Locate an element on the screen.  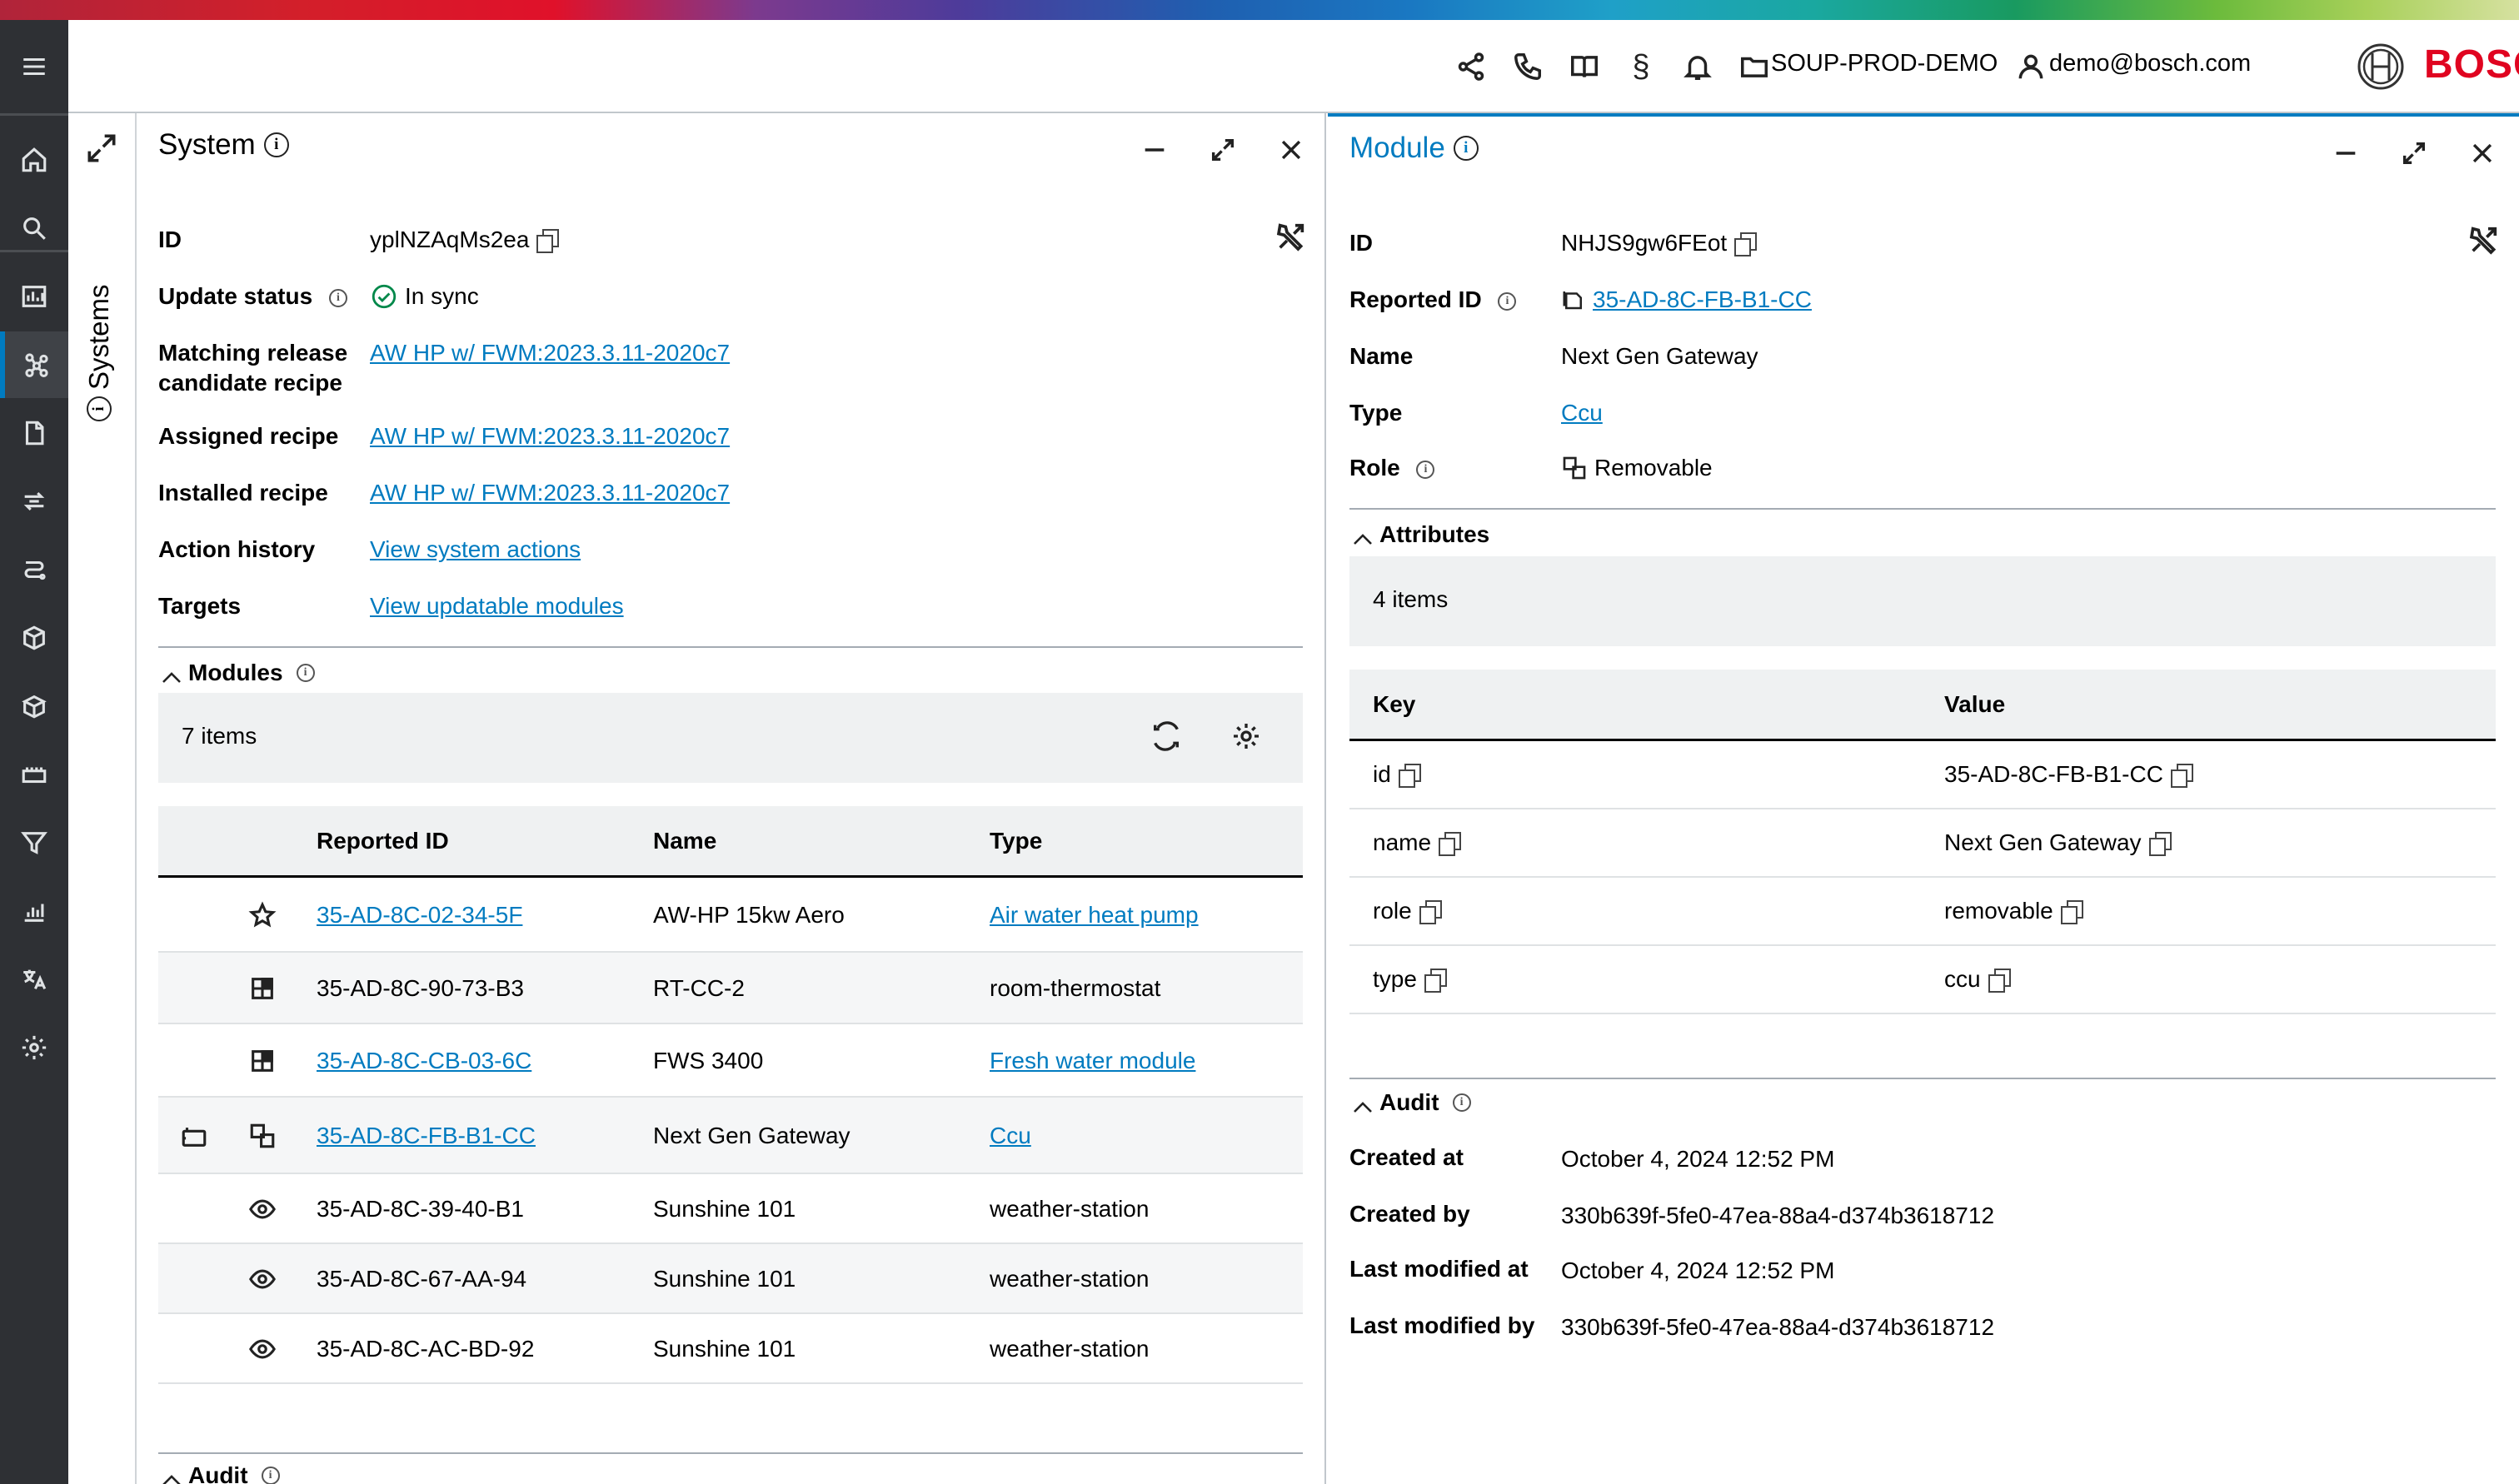
matching-recipe-link: AW HP w/ FWM:2023.3.11-2020c7 is located at coordinates (550, 353).